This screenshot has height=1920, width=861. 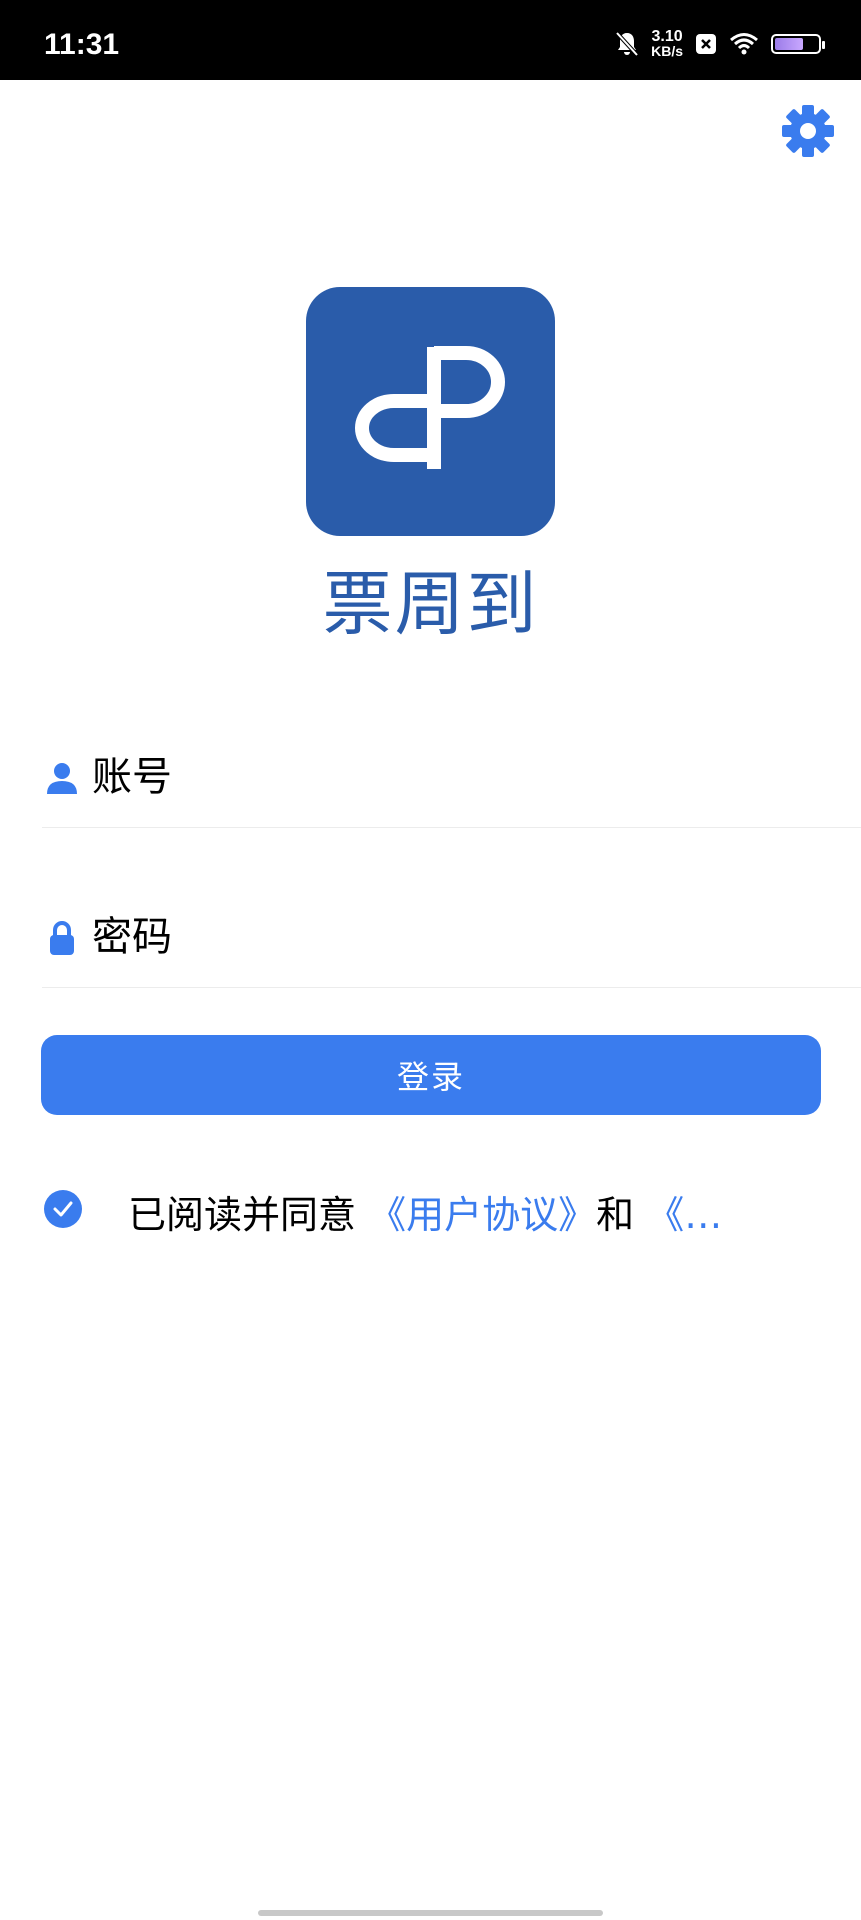 What do you see at coordinates (798, 44) in the screenshot?
I see `battery-icon` at bounding box center [798, 44].